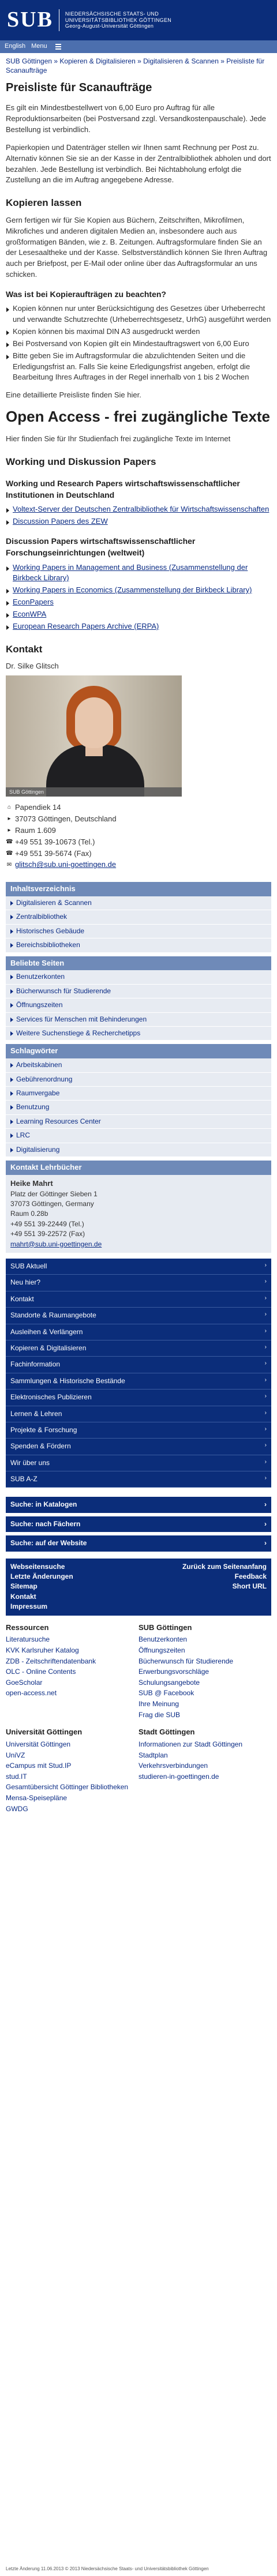 The height and width of the screenshot is (2576, 277). What do you see at coordinates (138, 1051) in the screenshot?
I see `box-title: Schlagwörter` at bounding box center [138, 1051].